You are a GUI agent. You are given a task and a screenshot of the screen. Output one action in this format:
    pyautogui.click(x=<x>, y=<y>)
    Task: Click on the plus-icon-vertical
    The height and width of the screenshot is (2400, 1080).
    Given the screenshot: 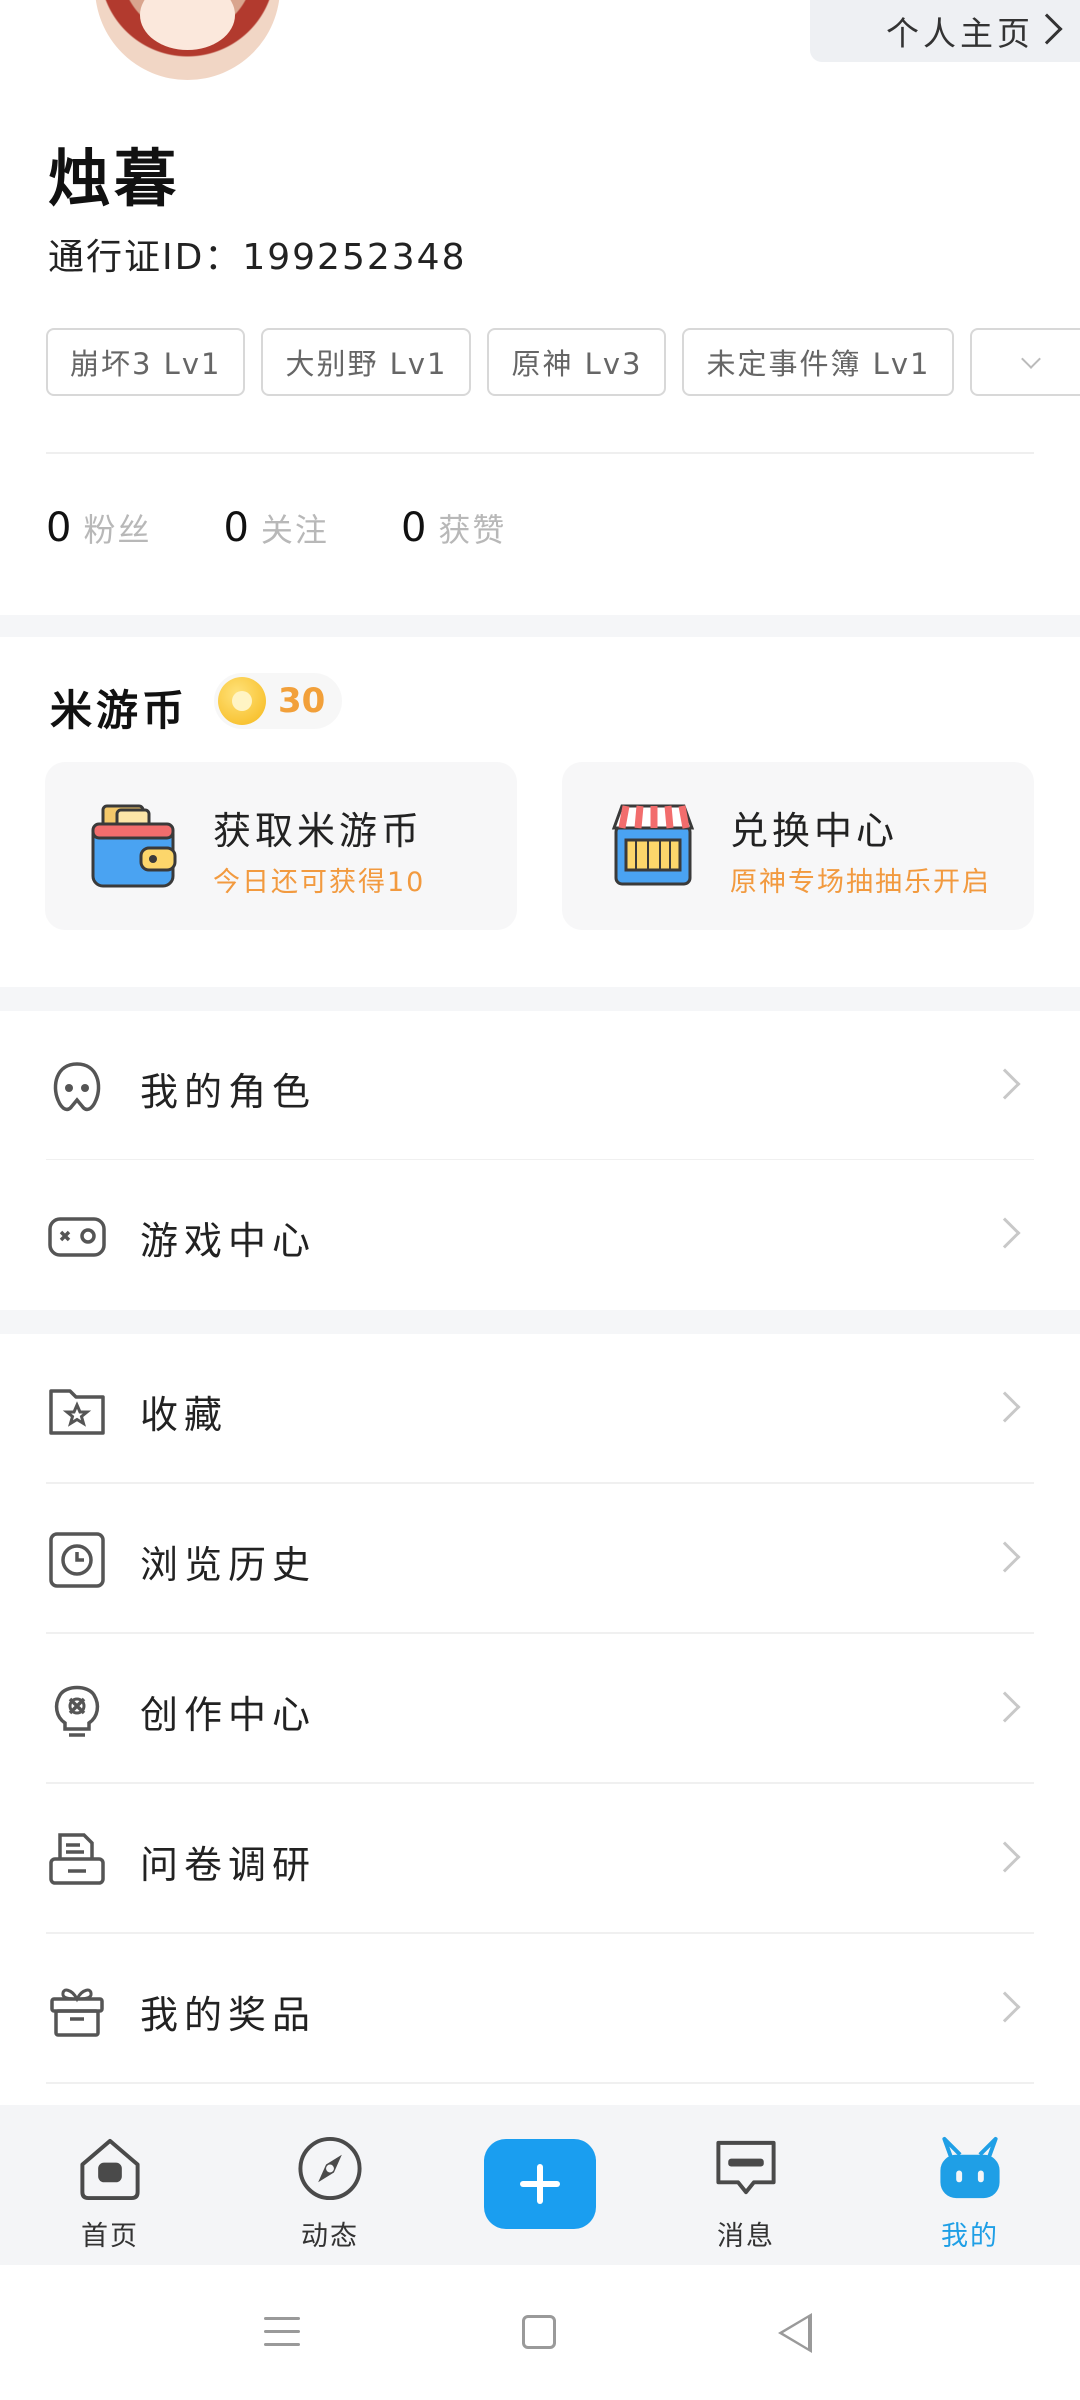 What is the action you would take?
    pyautogui.click(x=540, y=2184)
    